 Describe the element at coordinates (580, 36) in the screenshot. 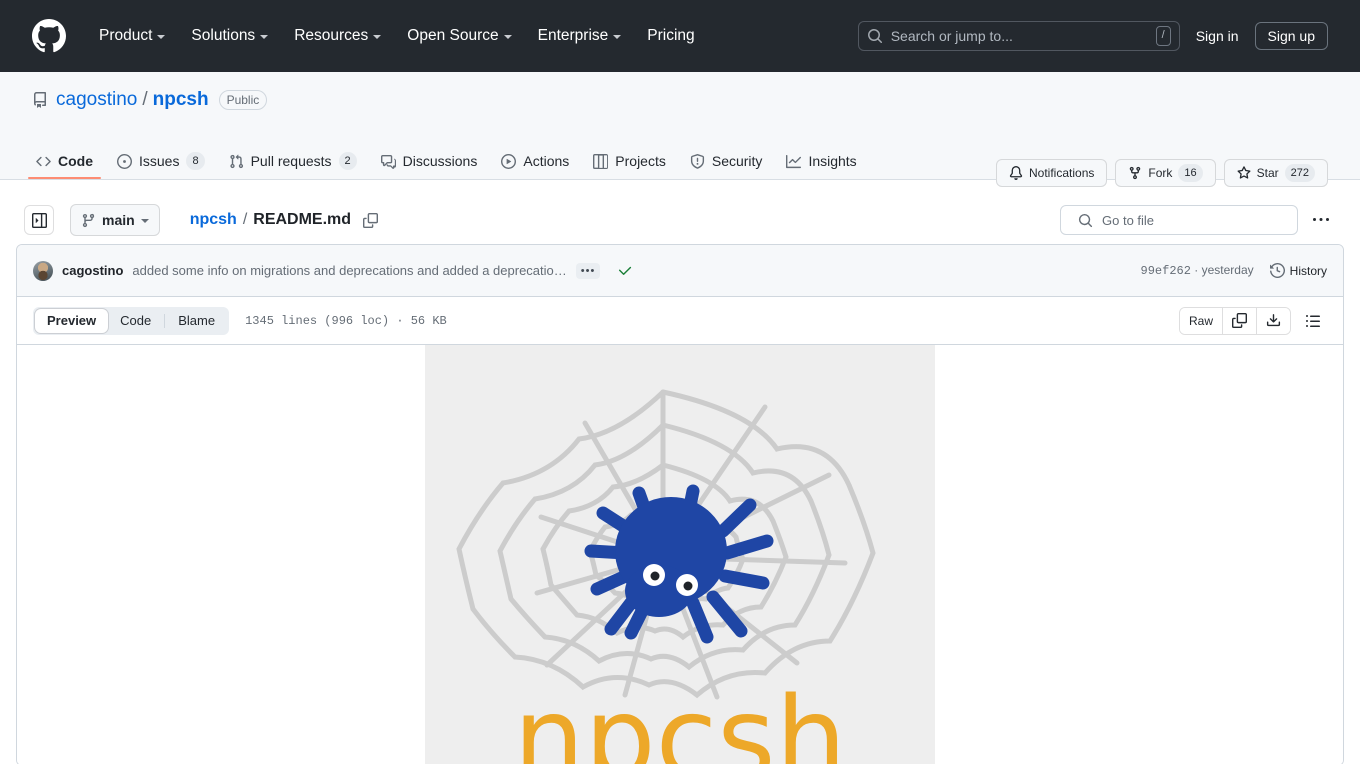

I see `nav-item-enterprise: Enterprise` at that location.